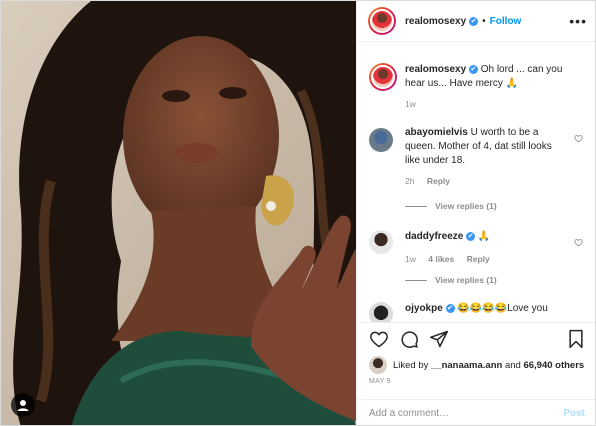 Image resolution: width=596 pixels, height=426 pixels. What do you see at coordinates (574, 413) in the screenshot?
I see `post-button: Post` at bounding box center [574, 413].